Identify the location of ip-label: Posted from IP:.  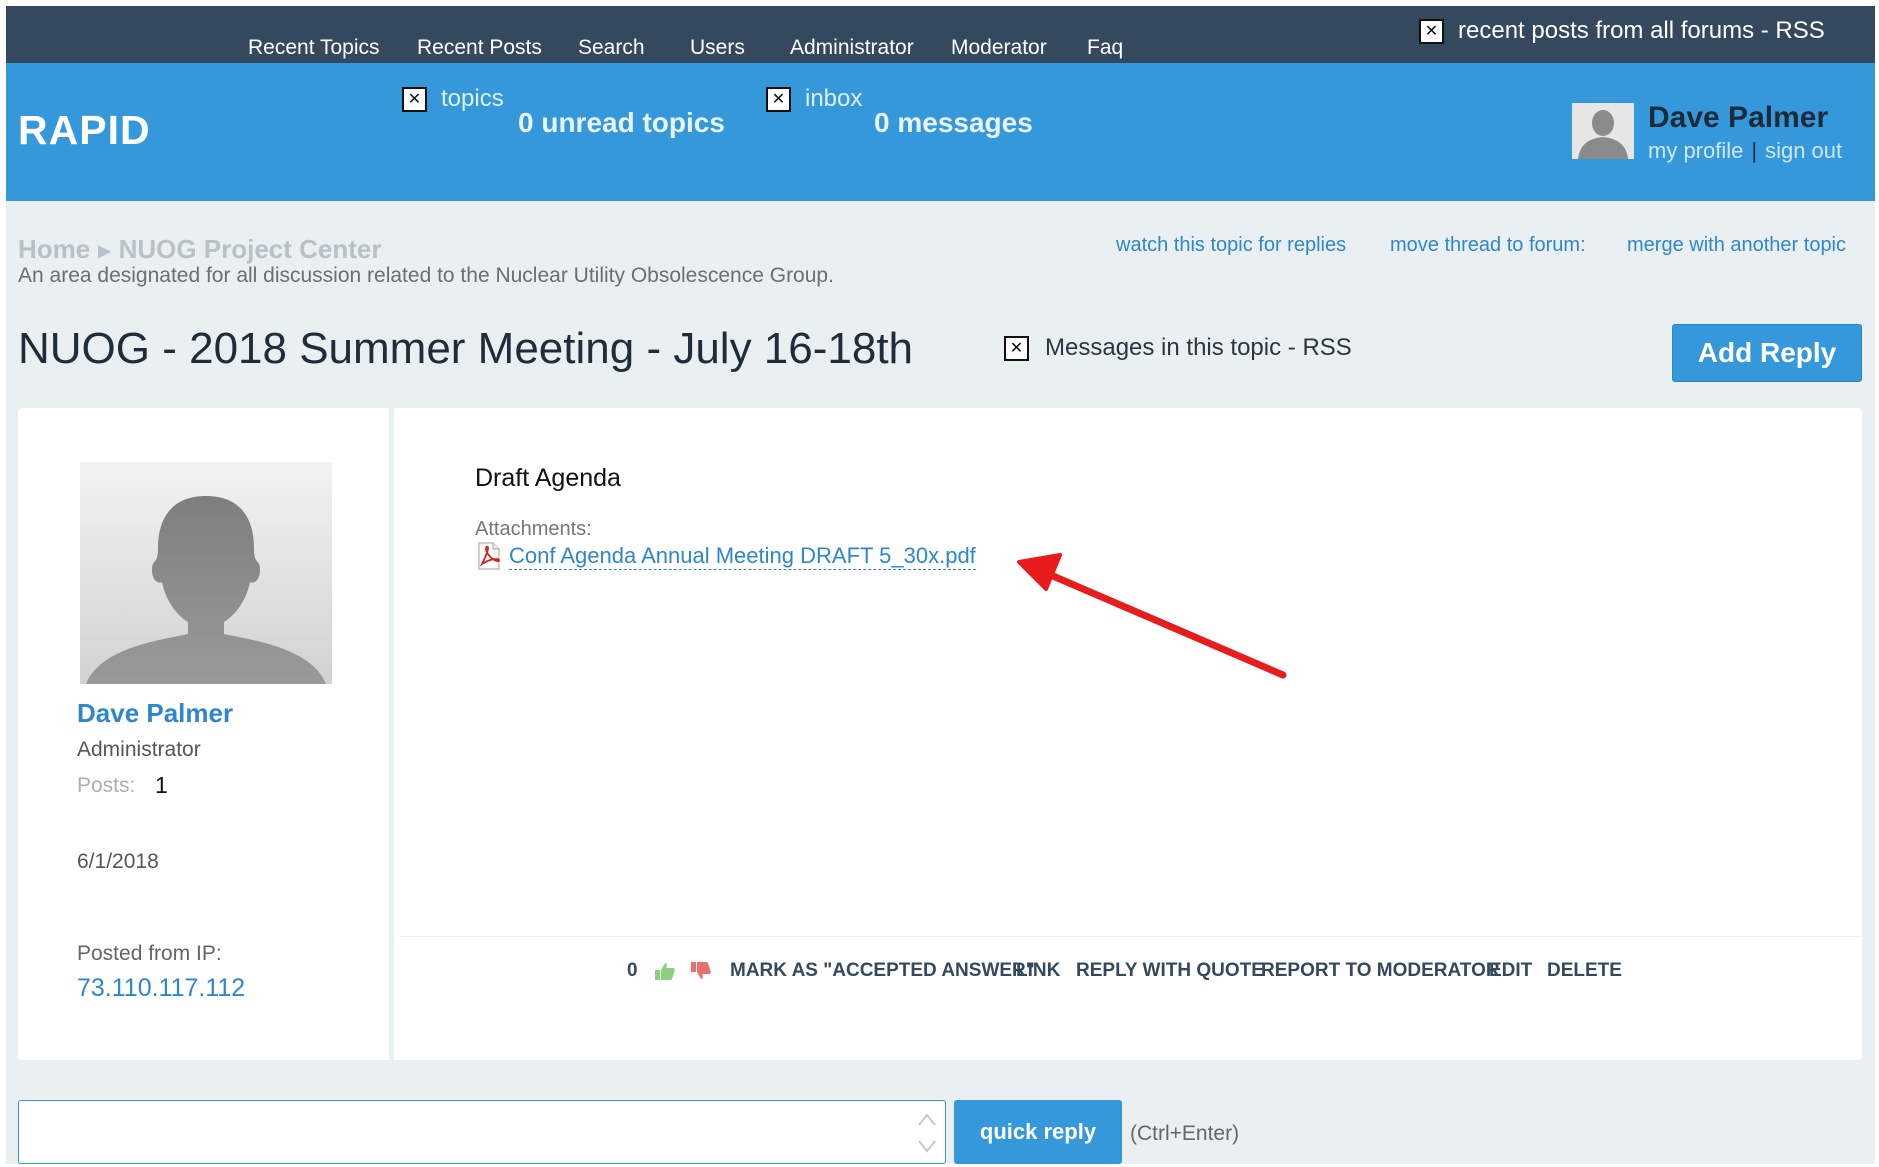
(149, 953).